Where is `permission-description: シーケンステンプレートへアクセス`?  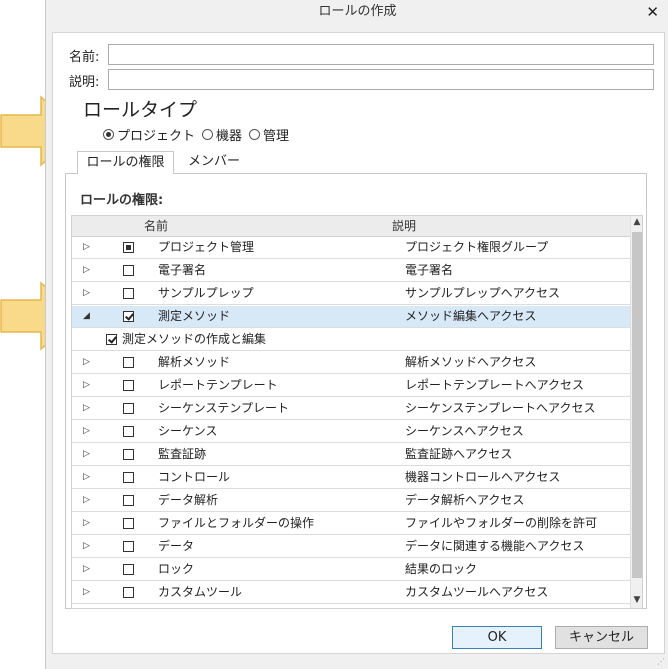
permission-description: シーケンステンプレートへアクセス is located at coordinates (500, 408).